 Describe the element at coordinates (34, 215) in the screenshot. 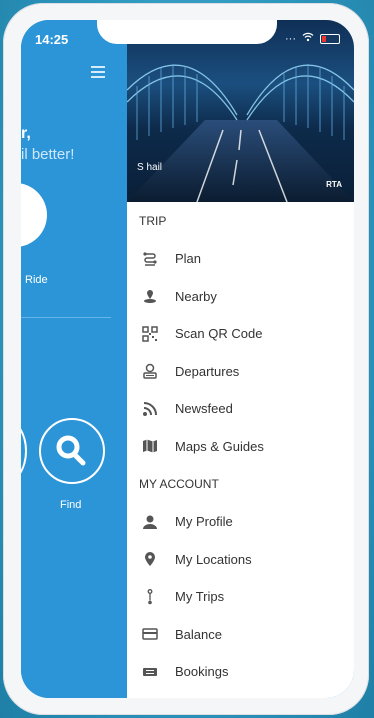

I see `ride-button` at that location.